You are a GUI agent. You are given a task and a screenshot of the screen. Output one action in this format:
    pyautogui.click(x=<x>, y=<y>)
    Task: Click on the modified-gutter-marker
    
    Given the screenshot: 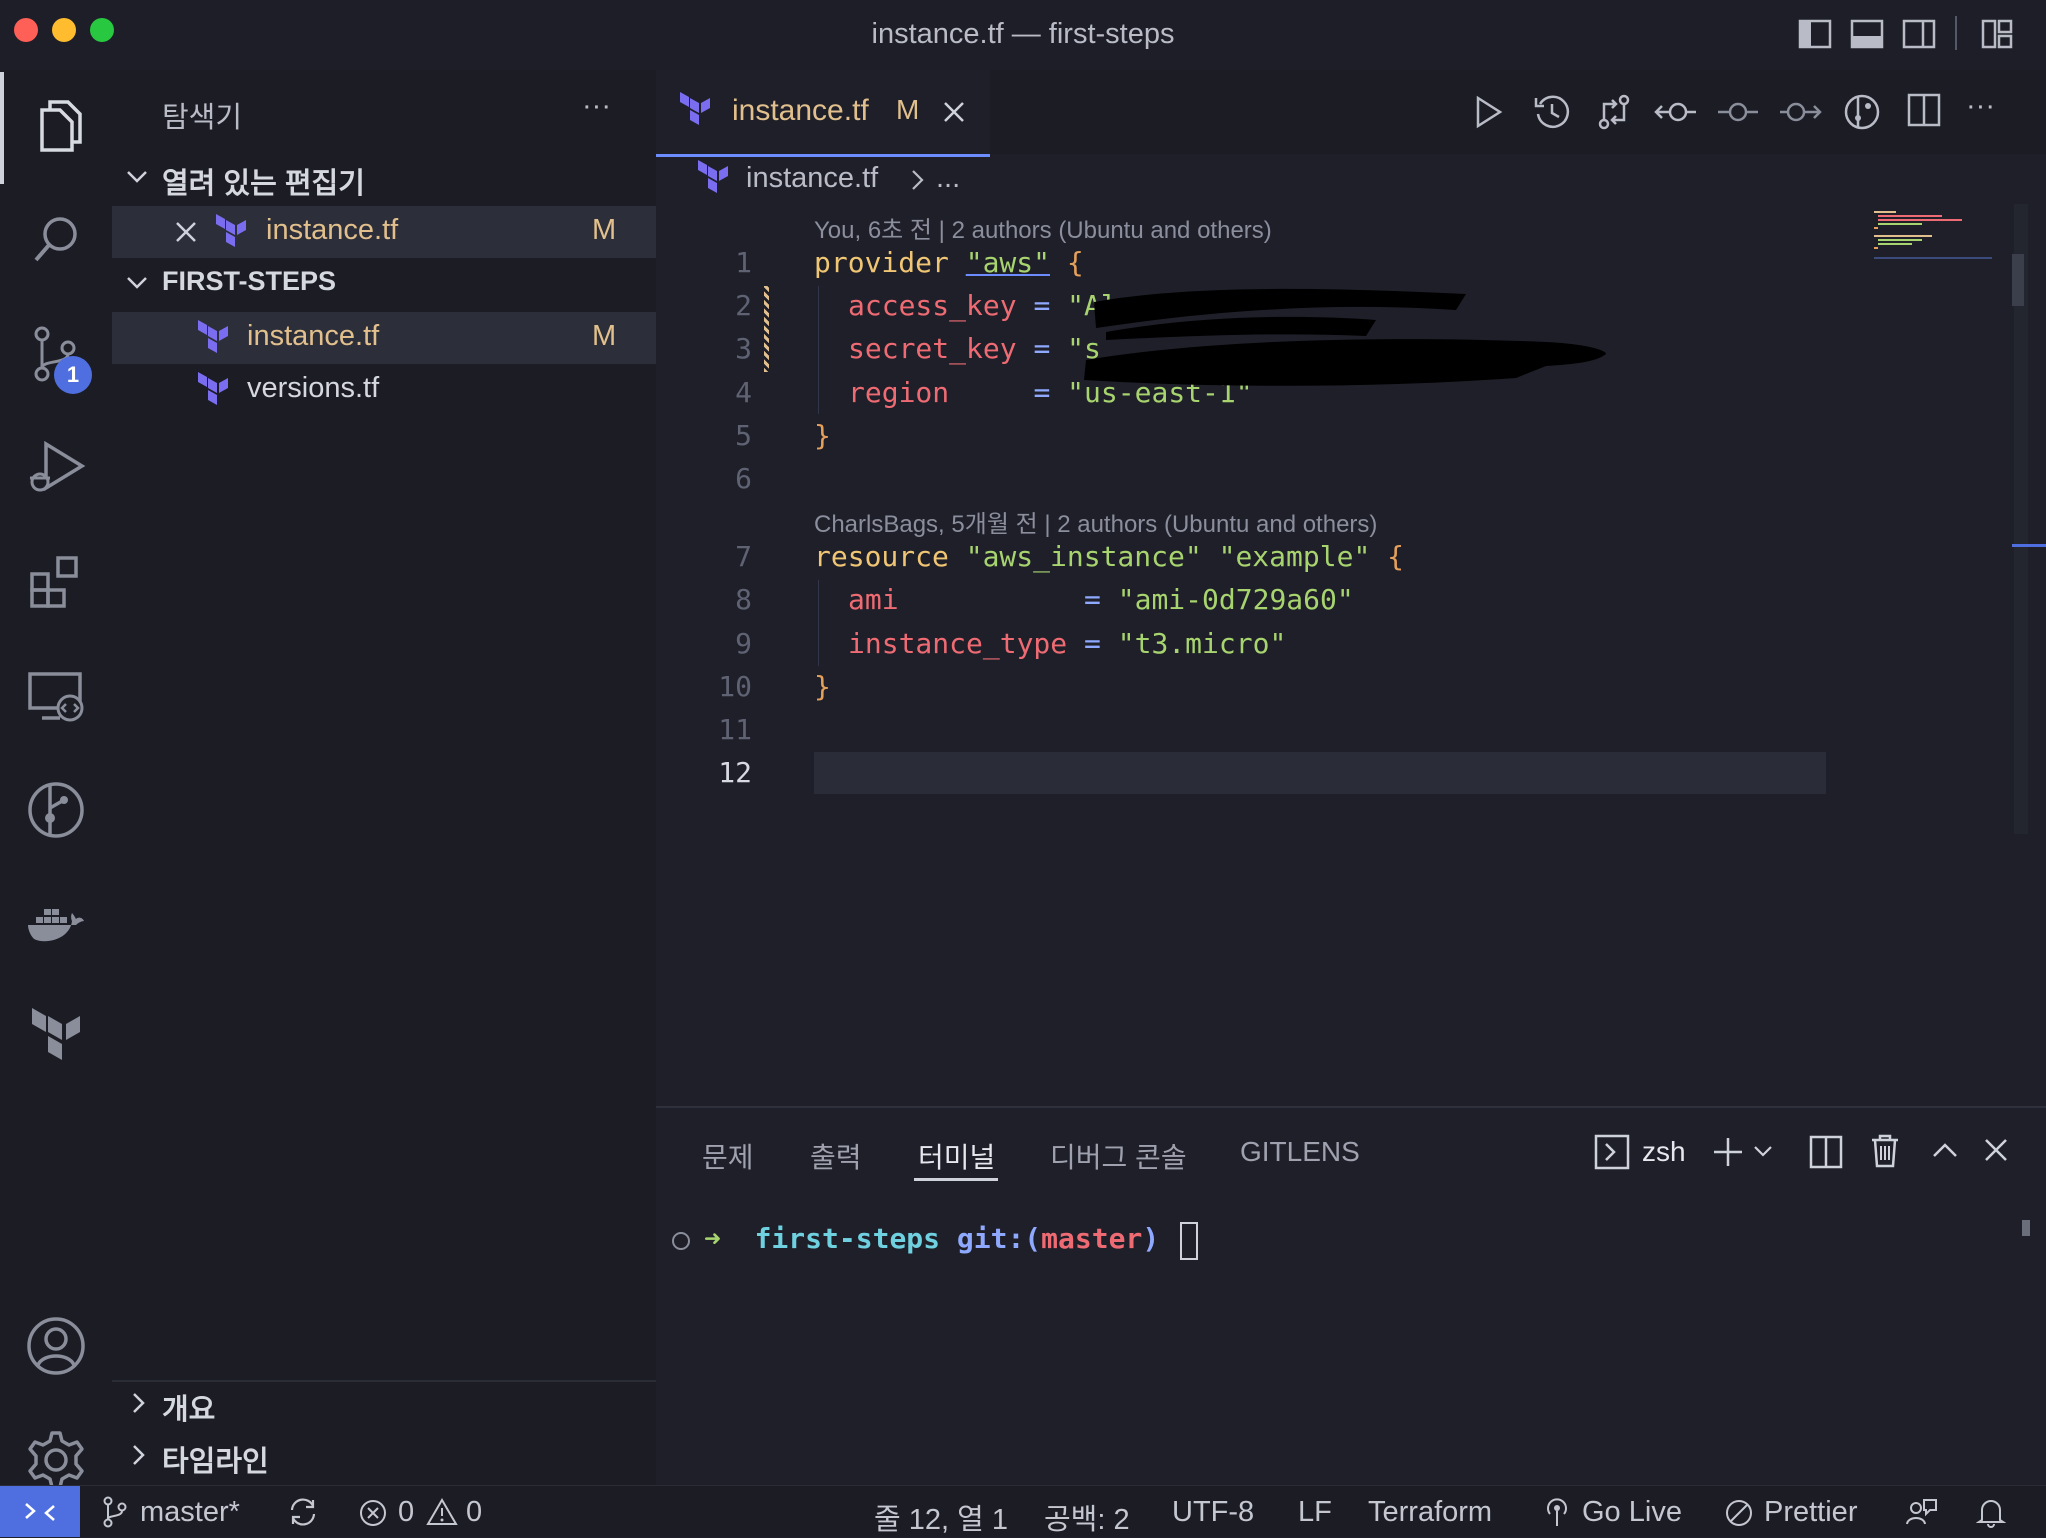 What is the action you would take?
    pyautogui.click(x=766, y=329)
    